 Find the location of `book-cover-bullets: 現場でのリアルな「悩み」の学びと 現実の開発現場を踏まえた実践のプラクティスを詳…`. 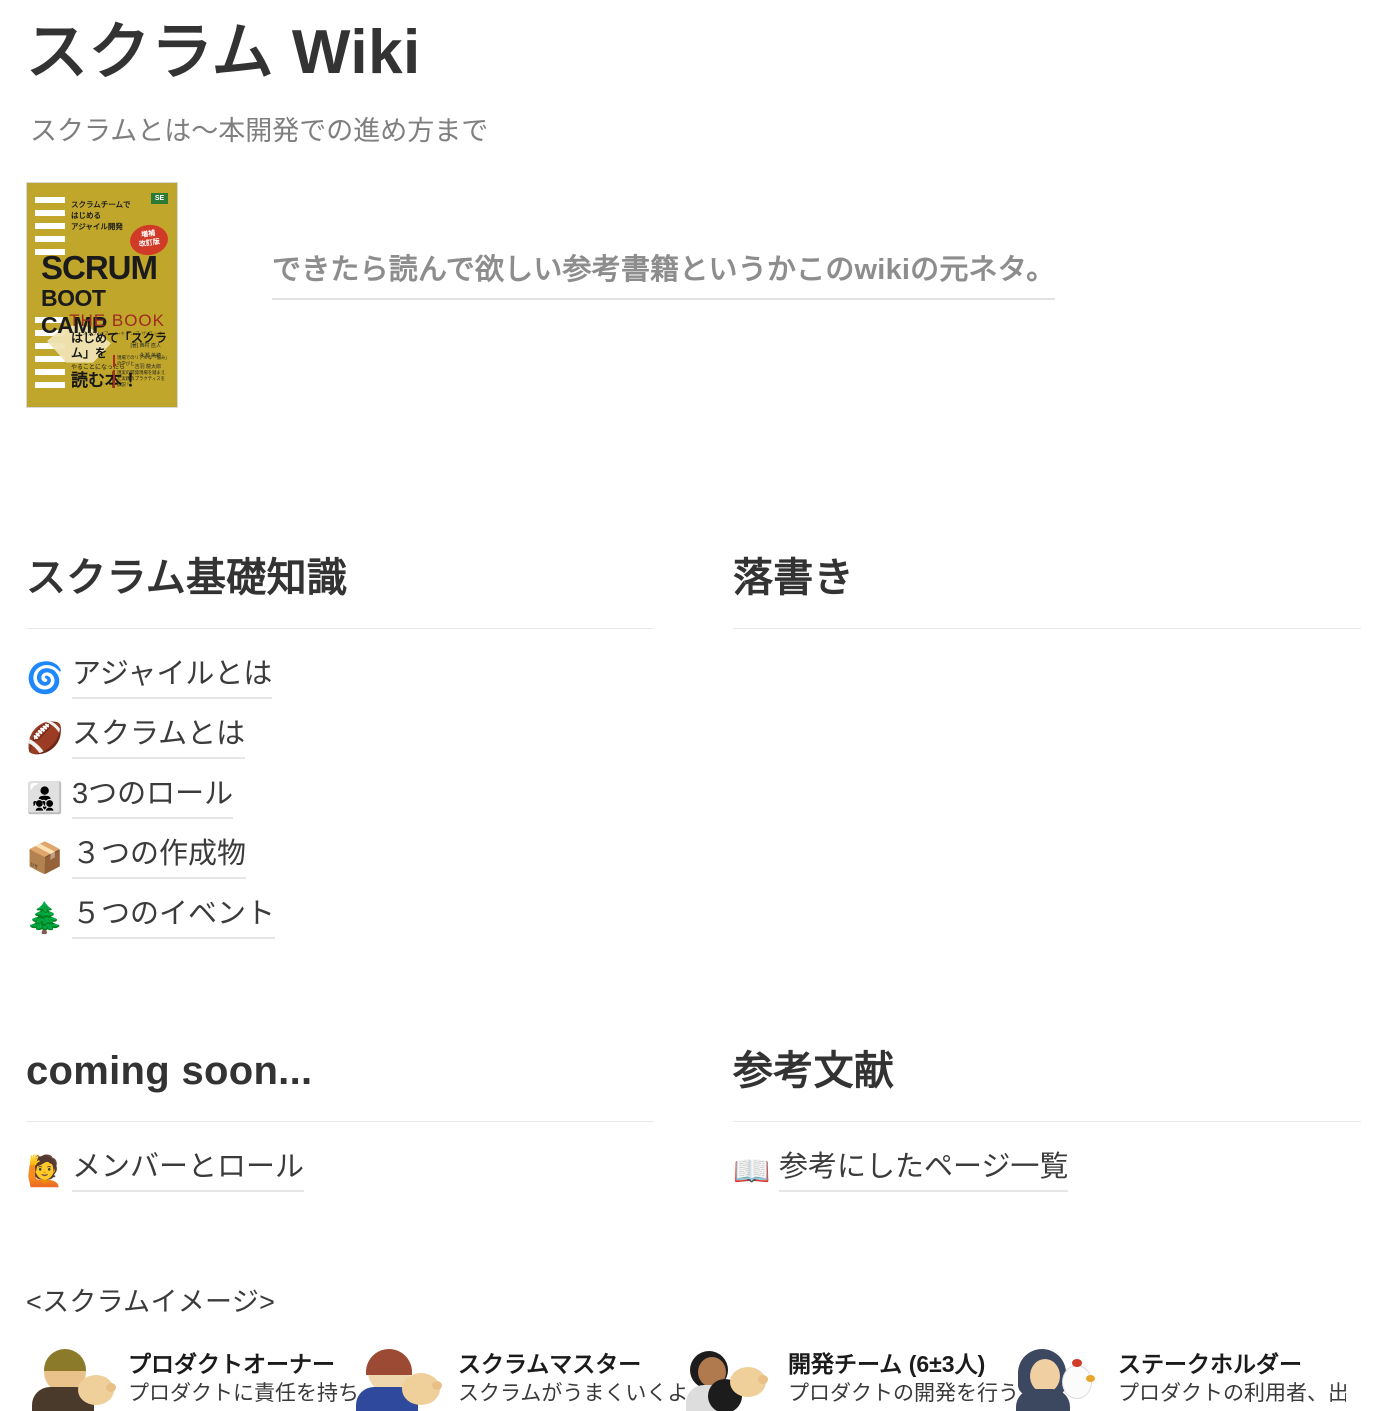

book-cover-bullets: 現場でのリアルな「悩み」の学びと 現実の開発現場を踏まえた実践のプラクティスを詳… is located at coordinates (141, 372).